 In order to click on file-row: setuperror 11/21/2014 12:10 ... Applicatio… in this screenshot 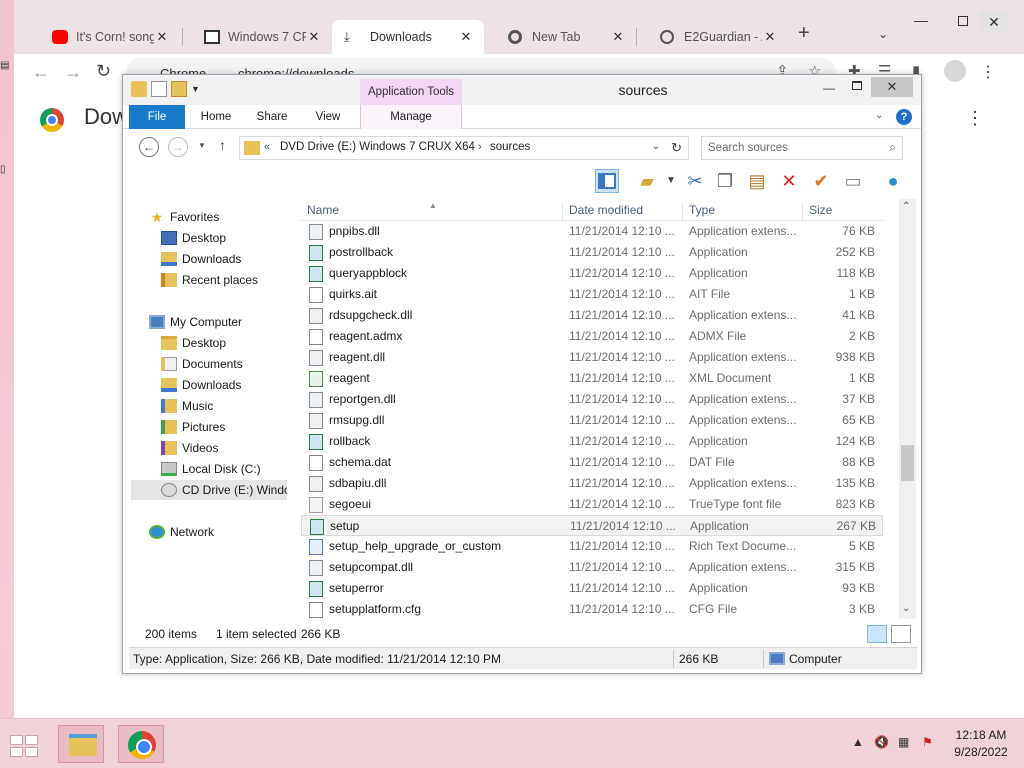, I will do `click(592, 588)`.